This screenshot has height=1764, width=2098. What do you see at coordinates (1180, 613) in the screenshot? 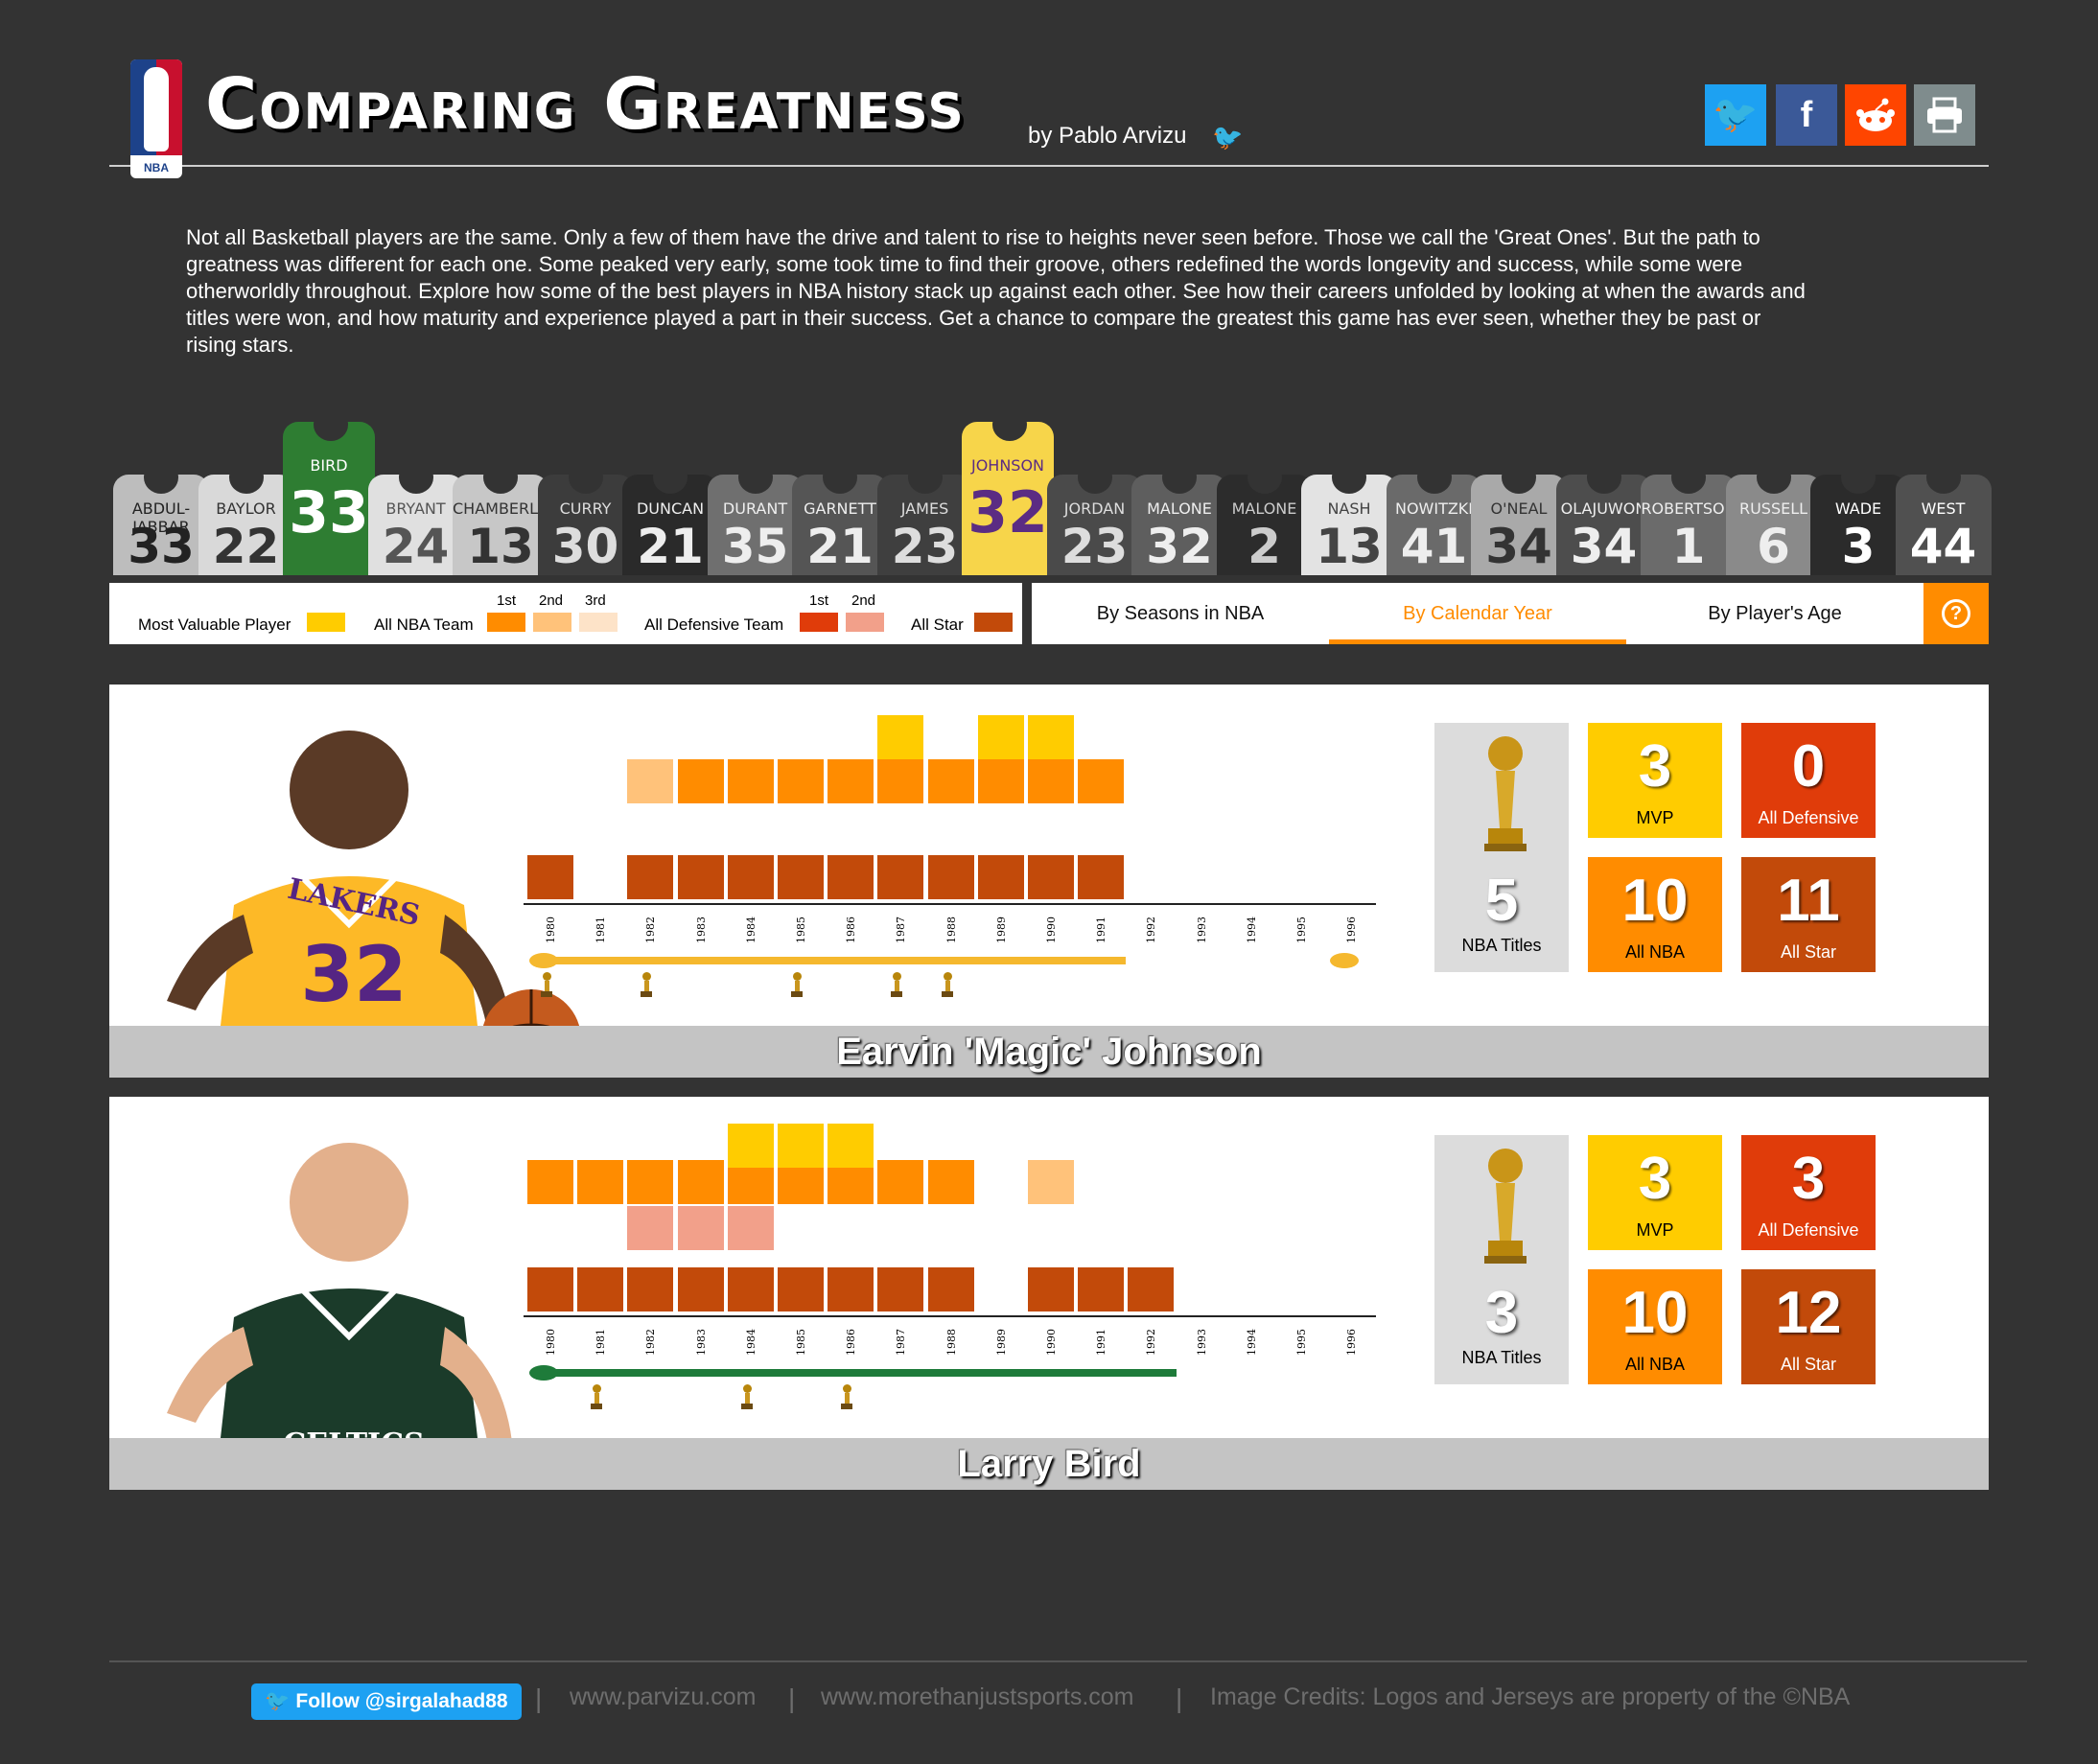
I see `tab-seasons: By Seasons in NBA` at bounding box center [1180, 613].